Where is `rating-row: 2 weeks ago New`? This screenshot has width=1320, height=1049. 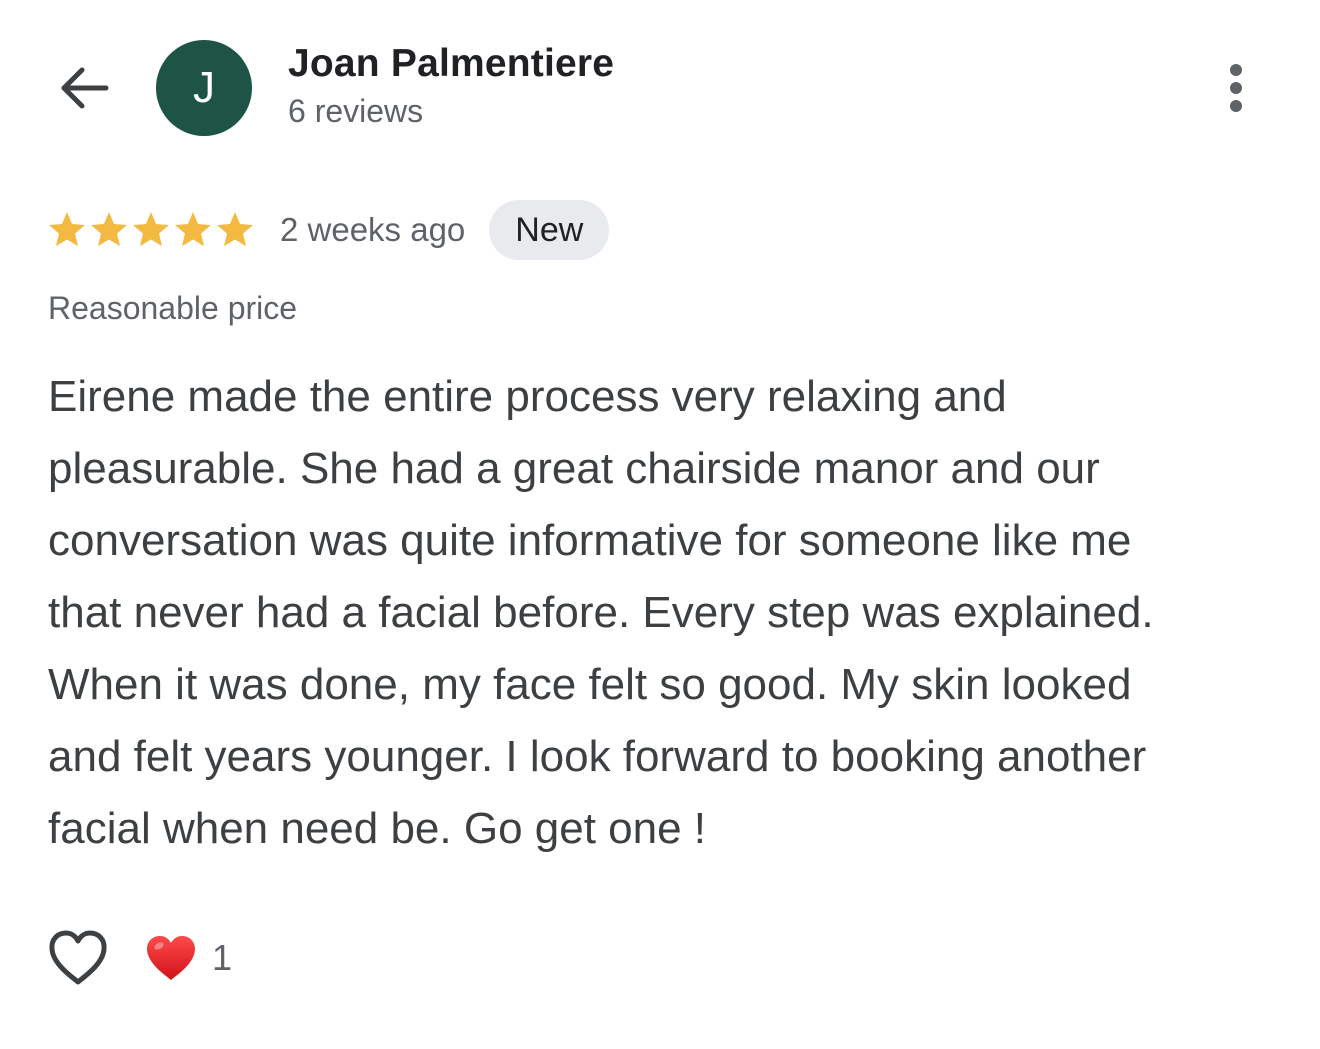 rating-row: 2 weeks ago New is located at coordinates (328, 230).